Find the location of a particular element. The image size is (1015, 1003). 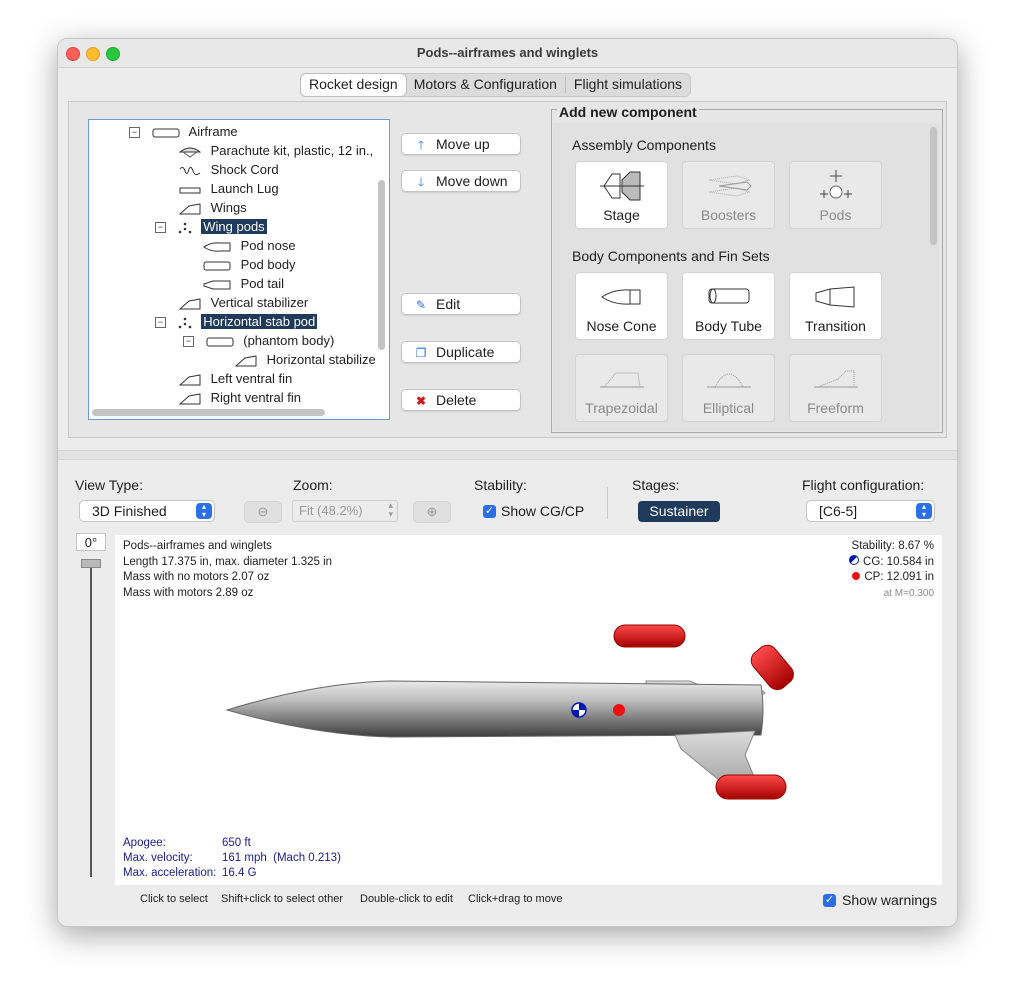

boosters-button: Boosters is located at coordinates (728, 195).